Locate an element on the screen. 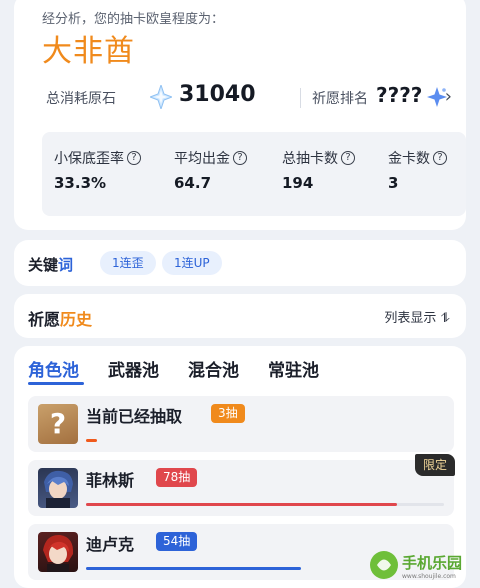 The image size is (480, 588). metric-label: 平均出金 is located at coordinates (202, 159).